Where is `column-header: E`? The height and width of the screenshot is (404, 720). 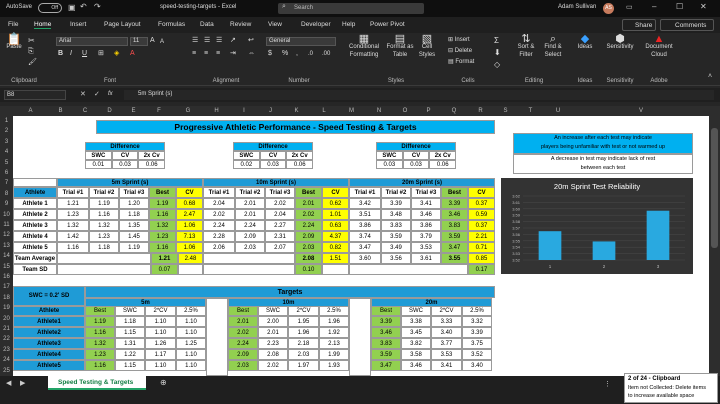
column-header: E is located at coordinates (133, 111).